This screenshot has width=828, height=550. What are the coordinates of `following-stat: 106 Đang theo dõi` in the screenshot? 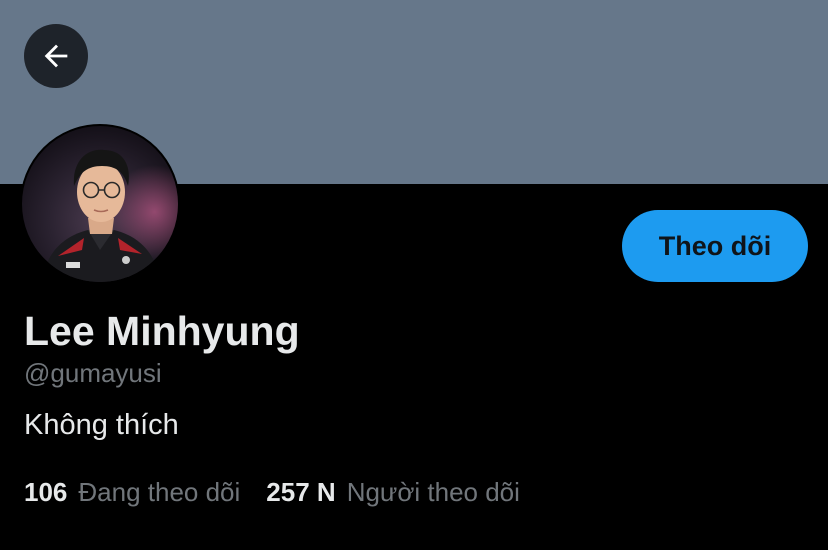 It's located at (132, 492).